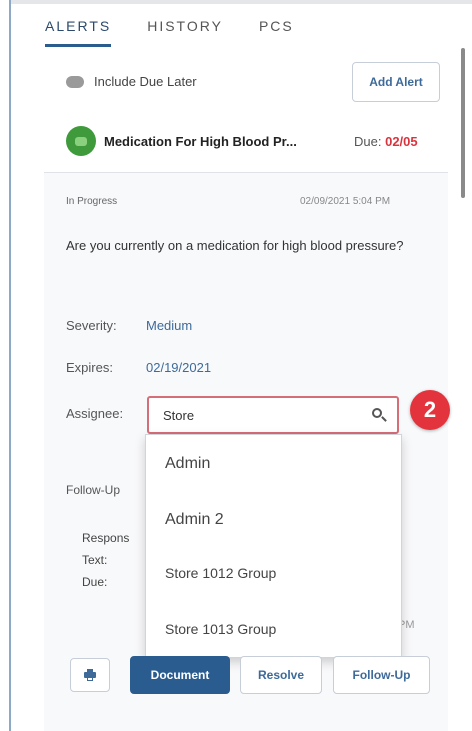  Describe the element at coordinates (92, 201) in the screenshot. I see `status-text: In Progress` at that location.